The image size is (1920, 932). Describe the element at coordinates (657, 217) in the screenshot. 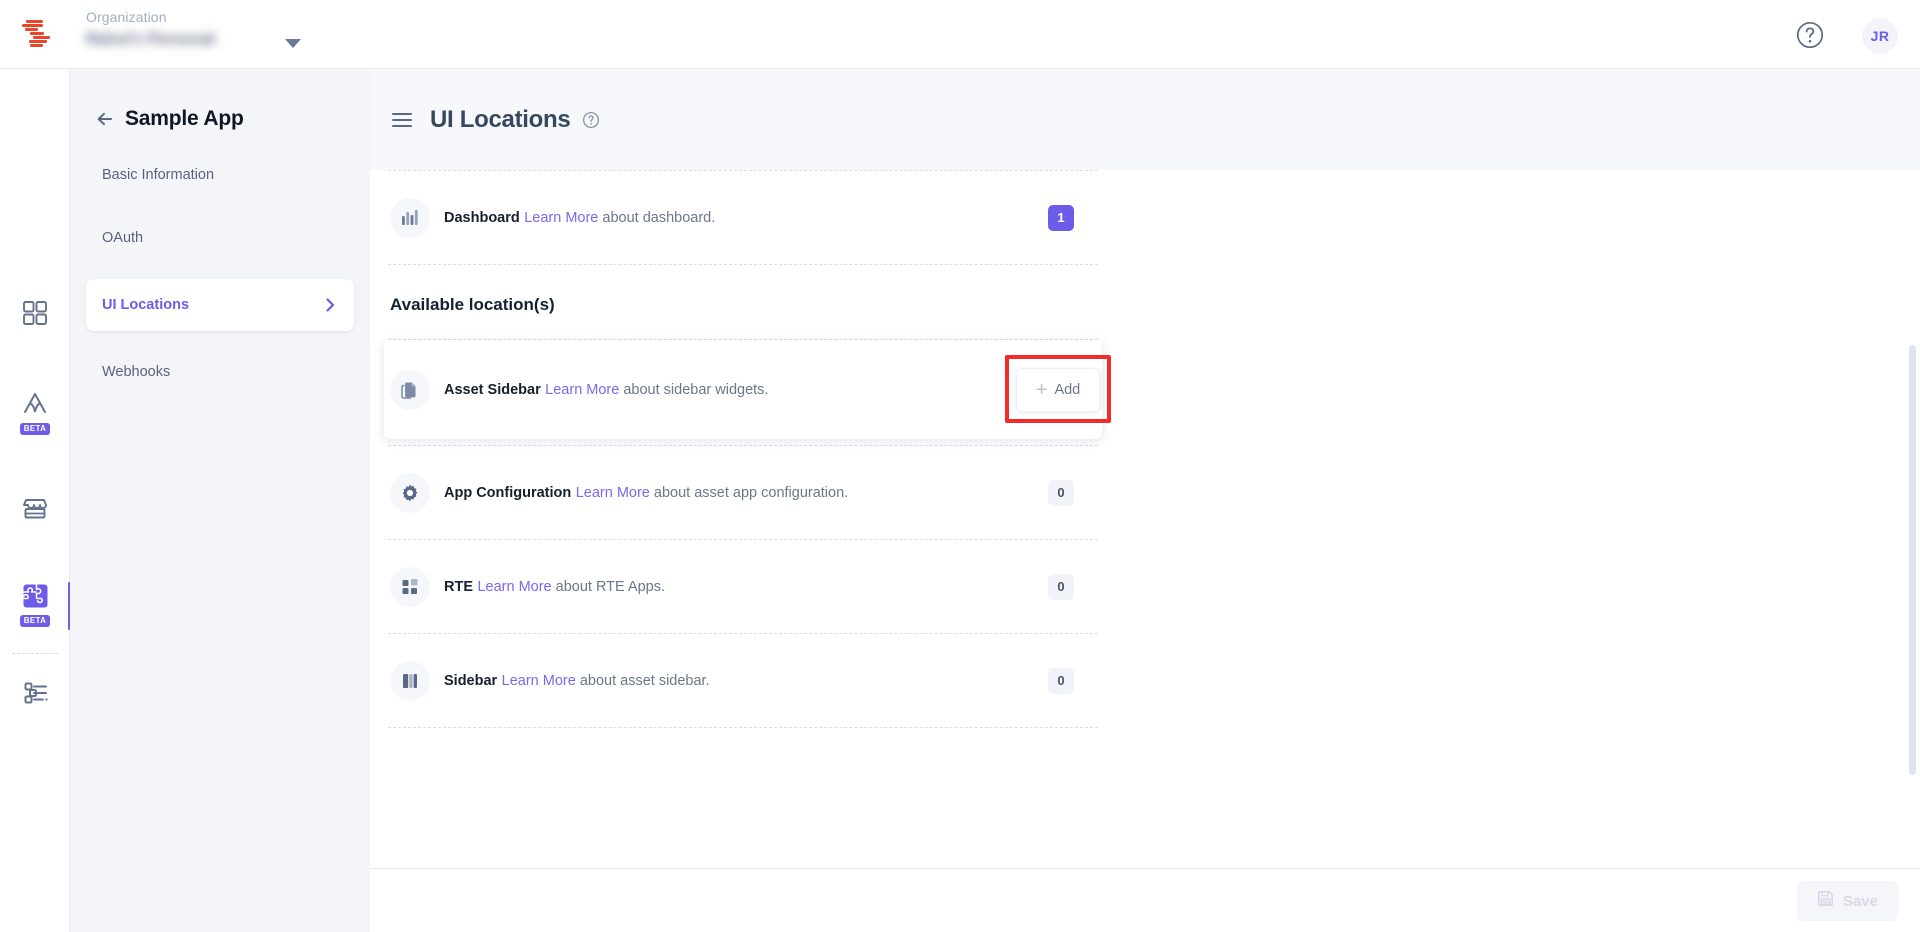

I see `location-description-rest: about dashboard.` at that location.